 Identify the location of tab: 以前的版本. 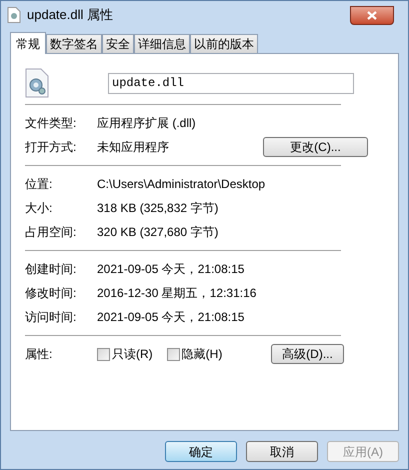
(224, 43).